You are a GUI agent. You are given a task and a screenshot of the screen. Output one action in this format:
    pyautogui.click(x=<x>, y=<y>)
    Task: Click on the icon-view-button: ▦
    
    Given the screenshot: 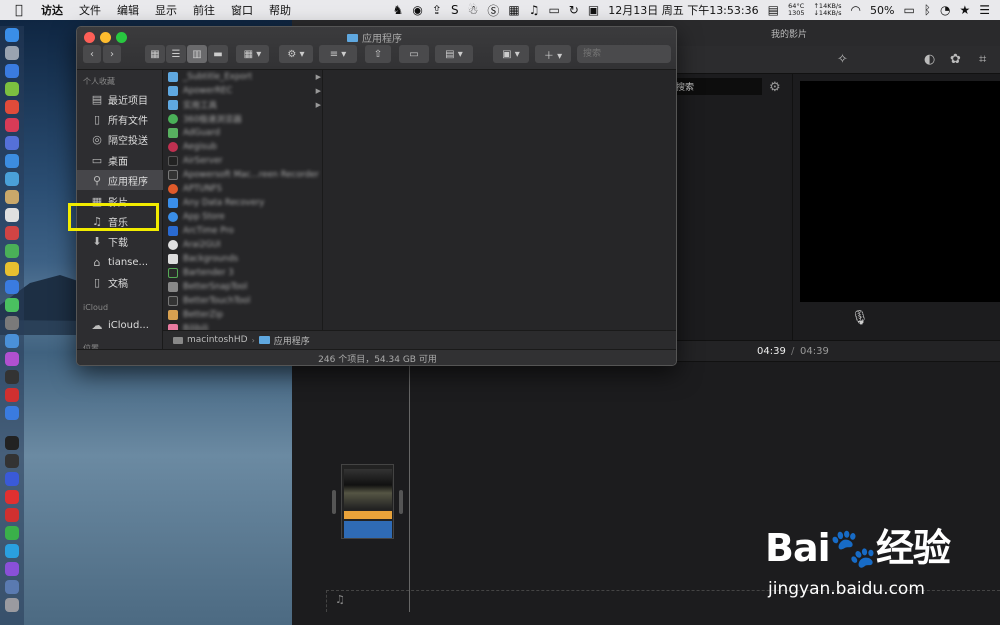 What is the action you would take?
    pyautogui.click(x=155, y=54)
    